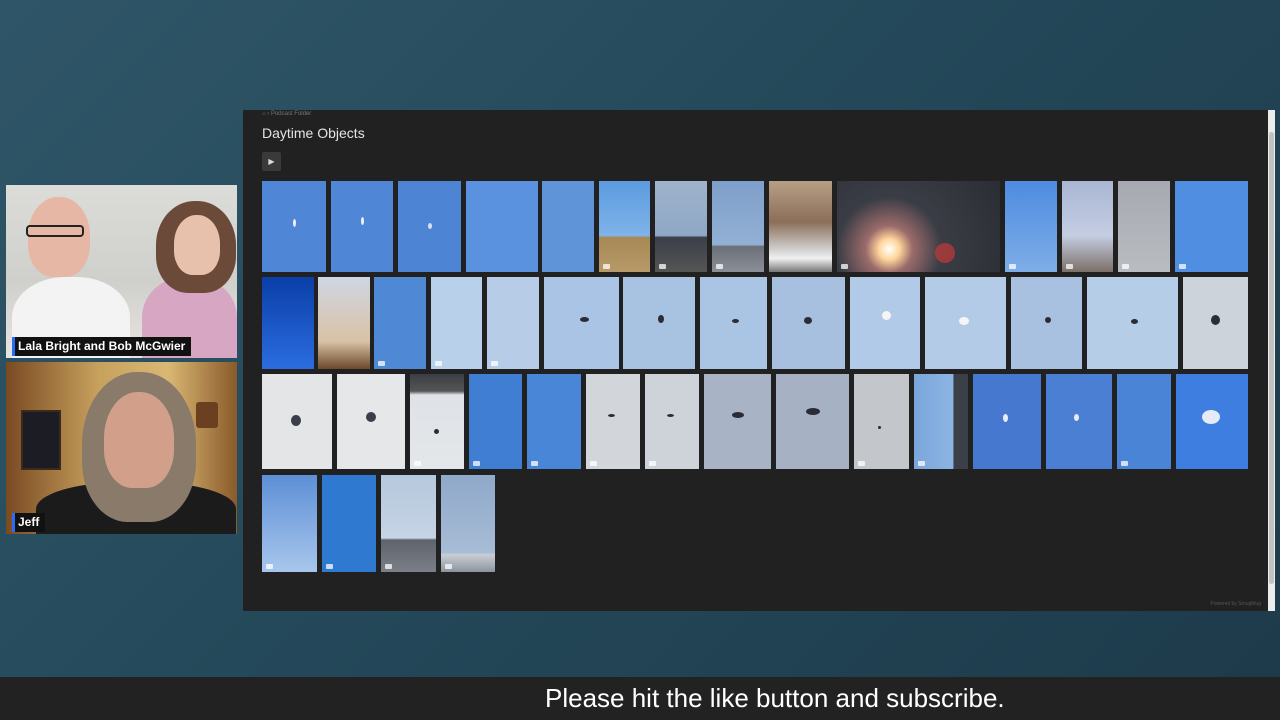 The image size is (1280, 720). Describe the element at coordinates (29, 522) in the screenshot. I see `participant-name-label: Jeff` at that location.